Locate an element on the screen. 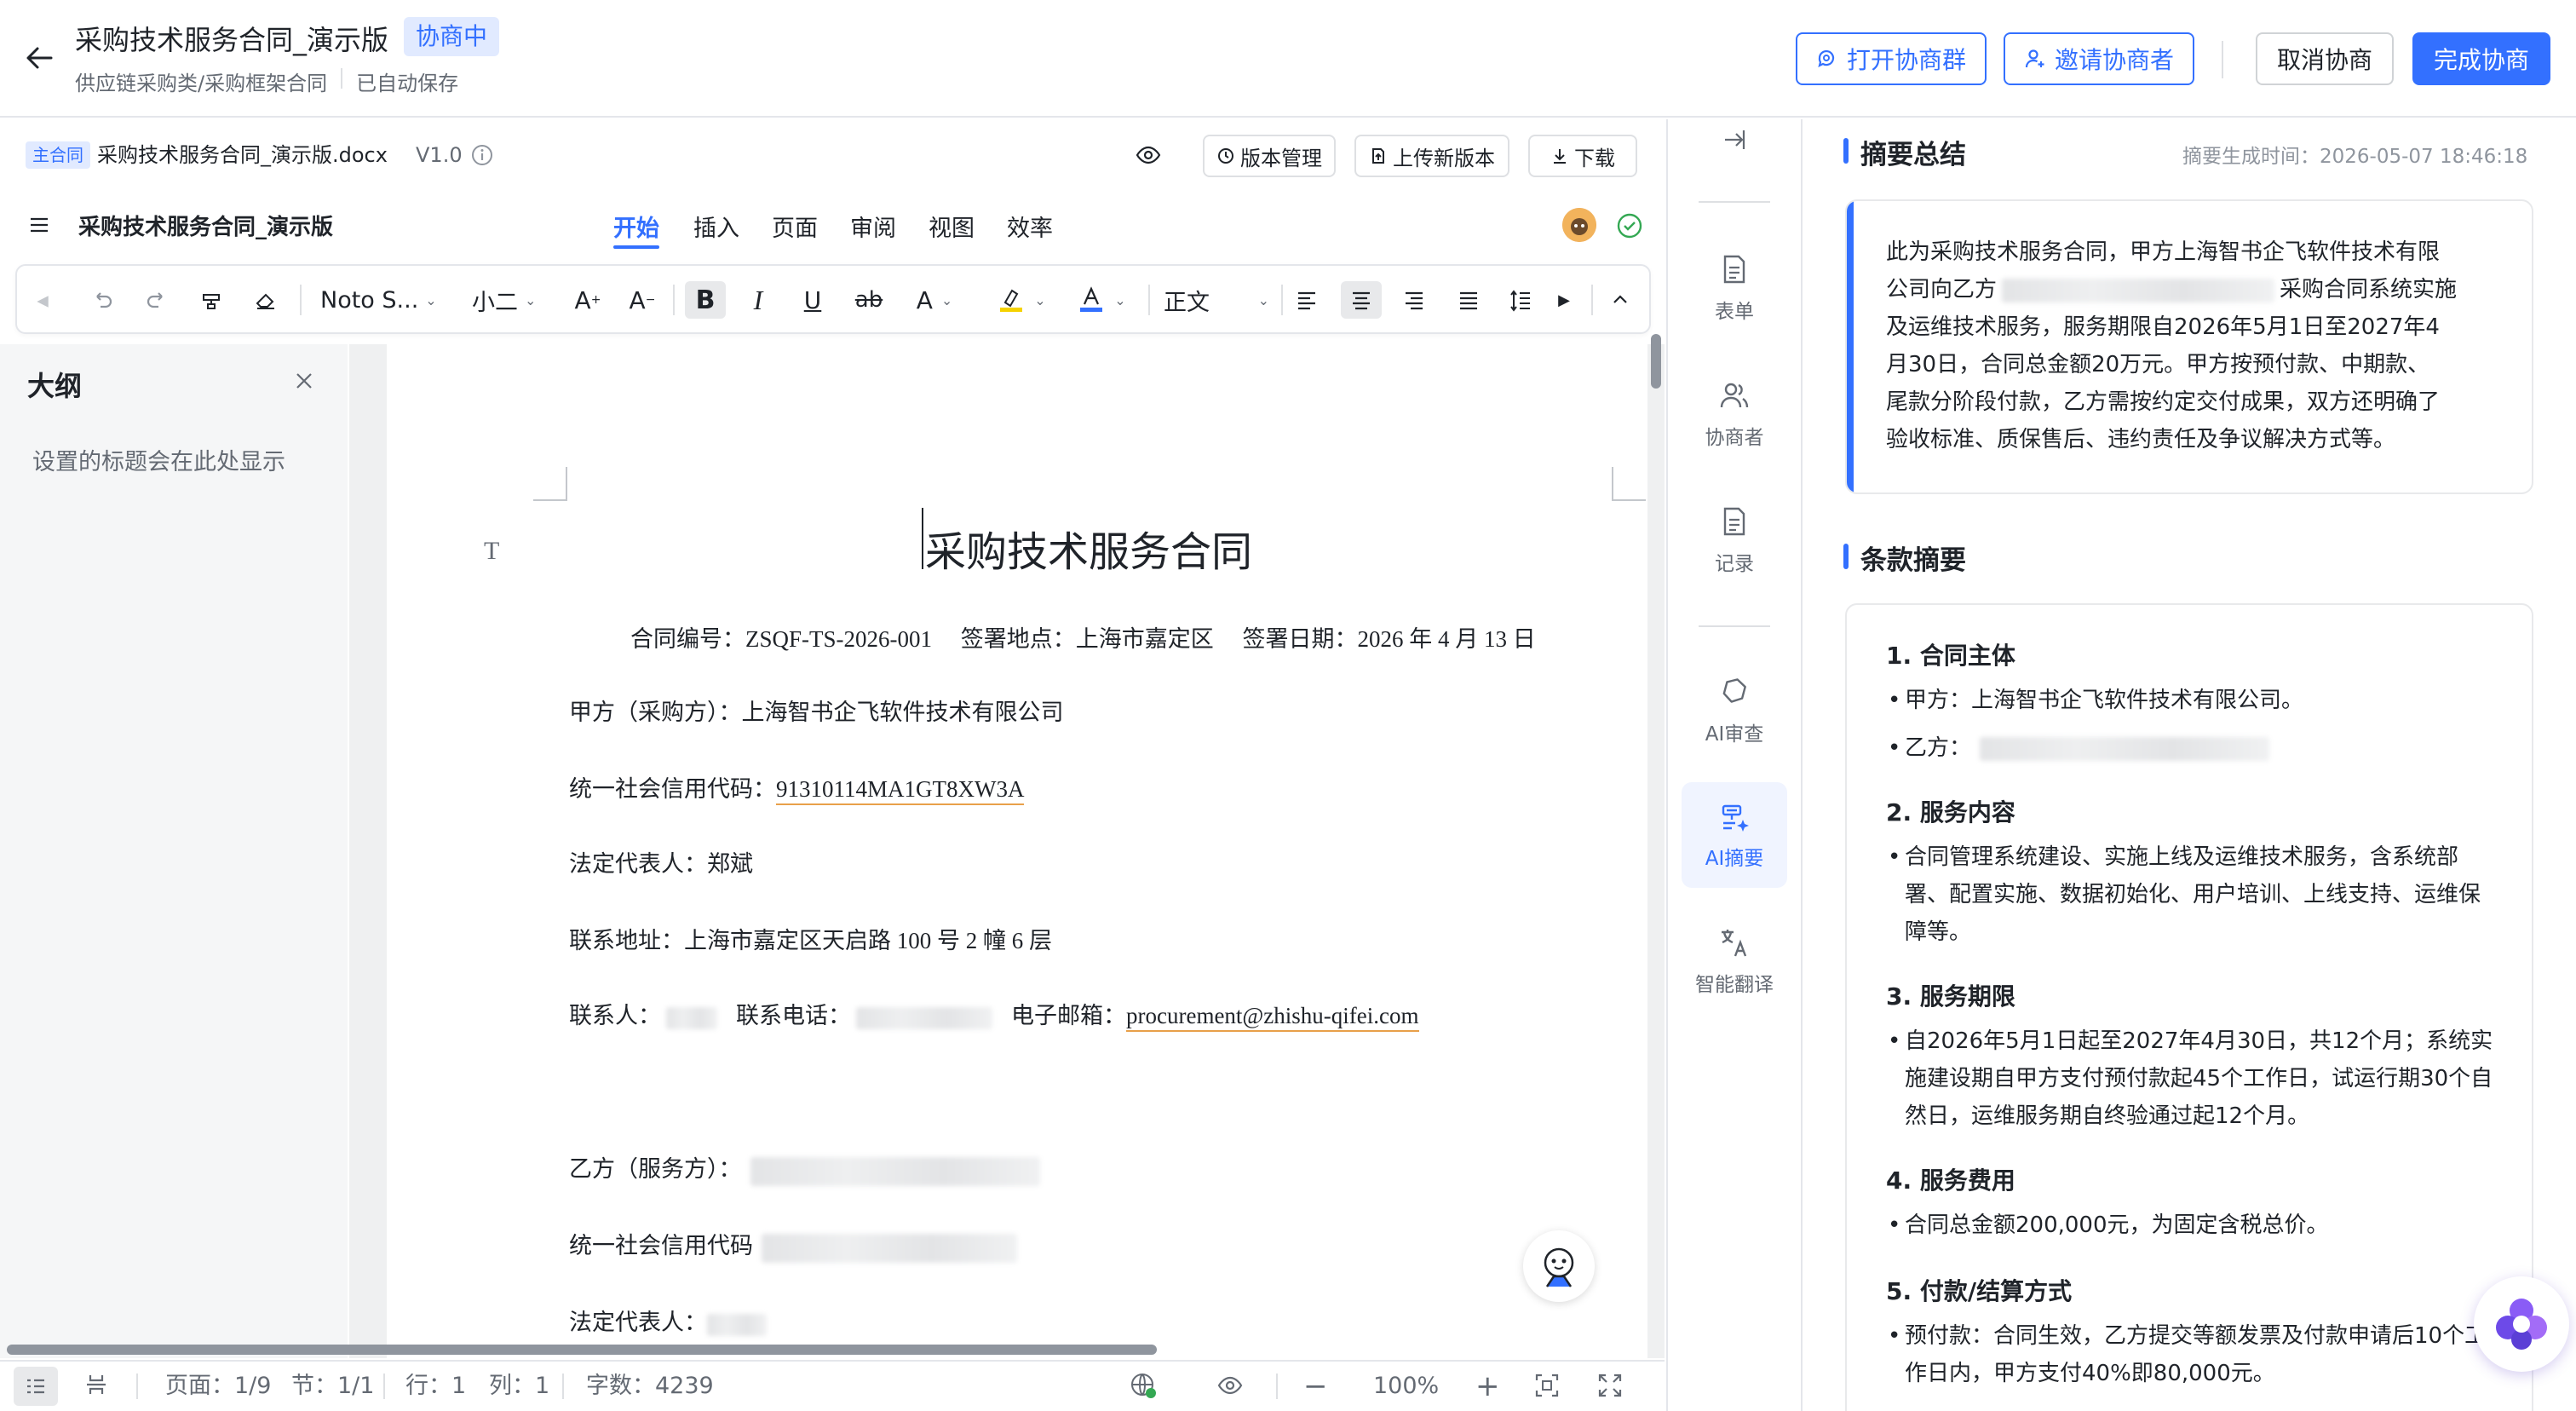 This screenshot has height=1411, width=2576. rail-form: 表单 is located at coordinates (1735, 288).